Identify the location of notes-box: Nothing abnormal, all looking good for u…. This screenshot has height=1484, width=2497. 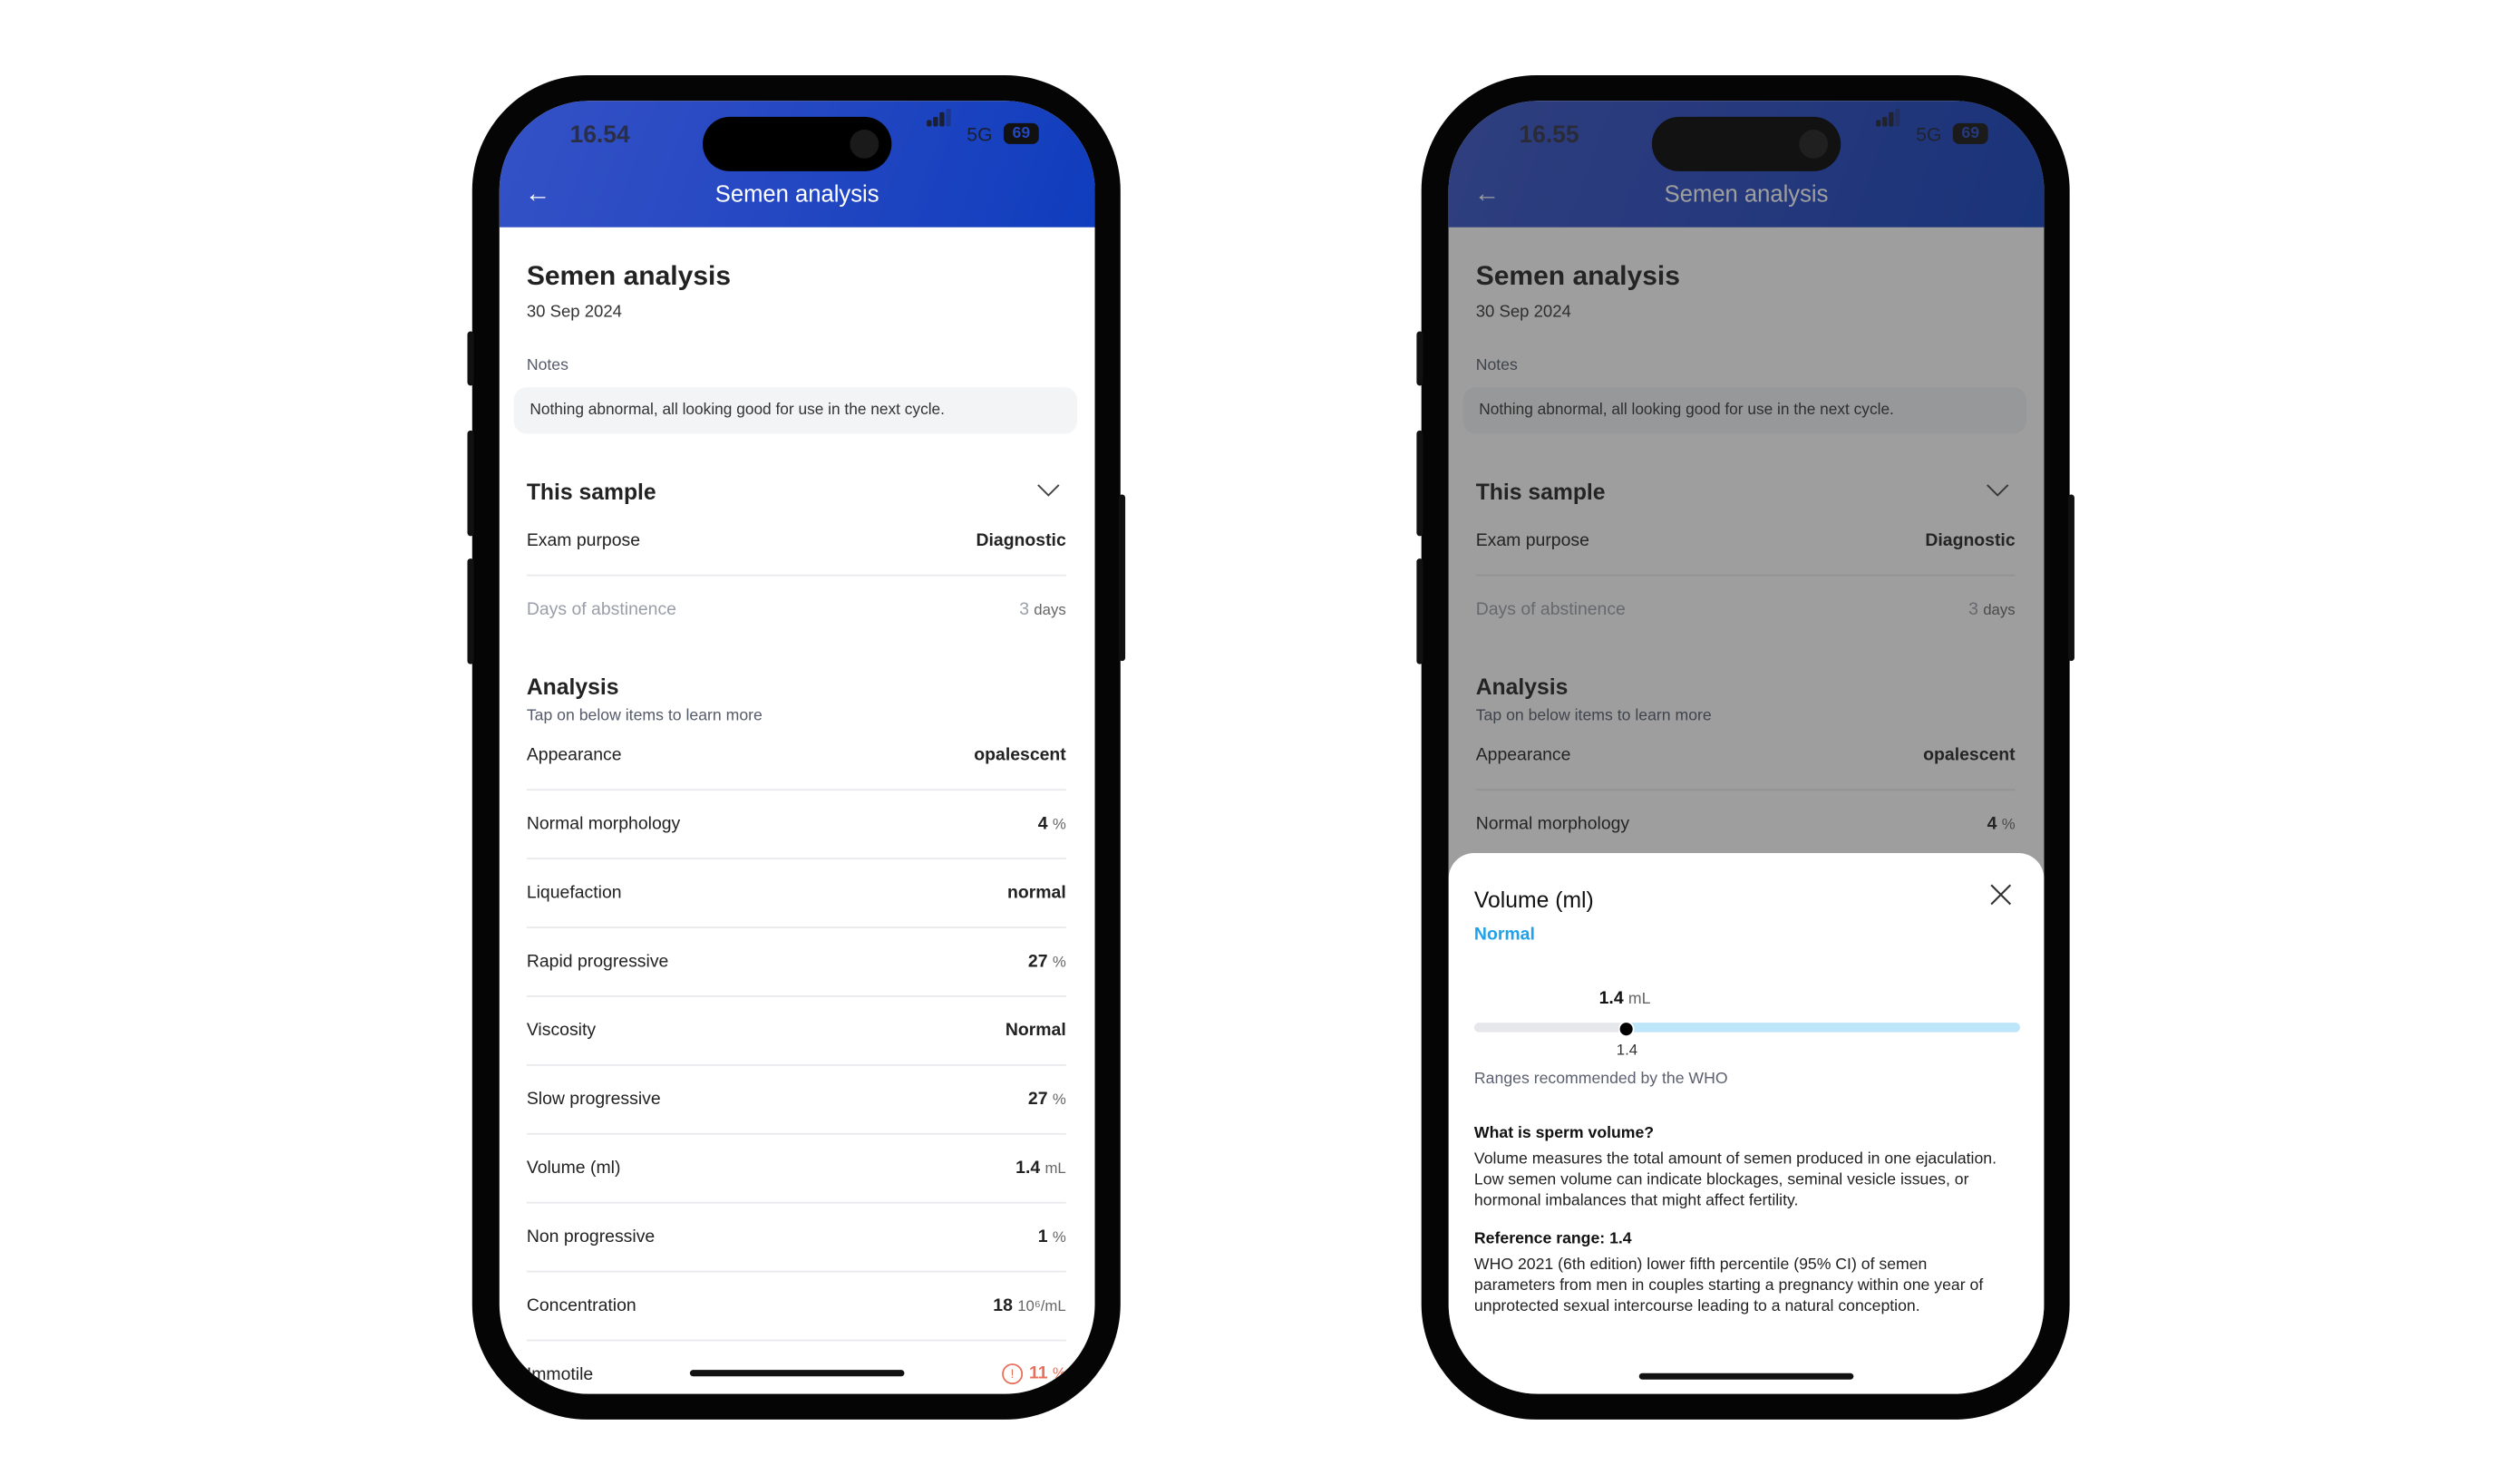
(795, 410).